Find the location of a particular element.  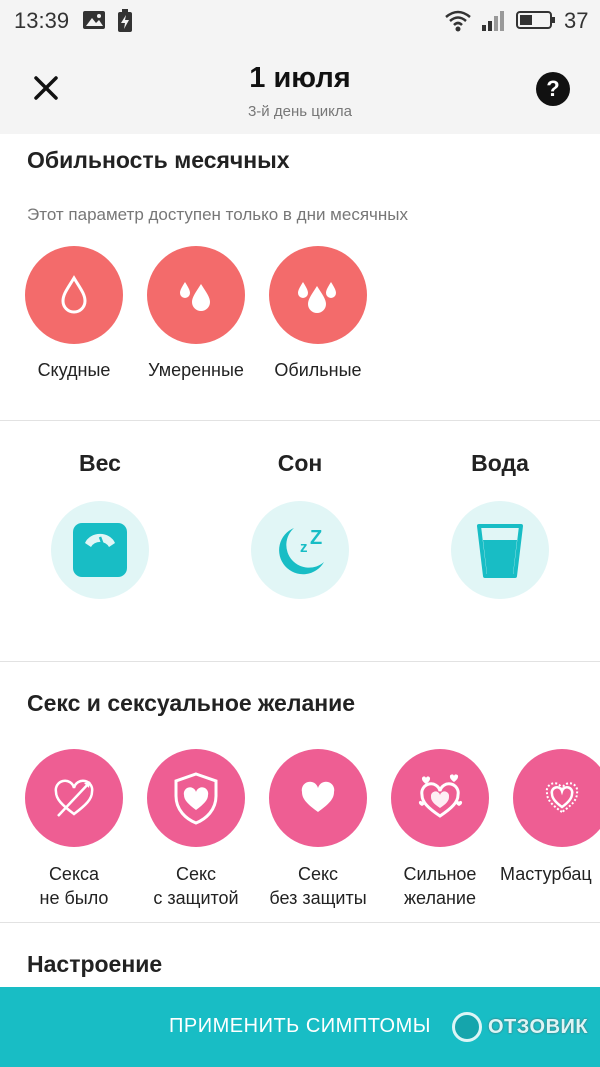

apply-symptoms-button: ПРИМЕНИТЬ СИМПТОМЫ ОТЗОВИК is located at coordinates (300, 1027).